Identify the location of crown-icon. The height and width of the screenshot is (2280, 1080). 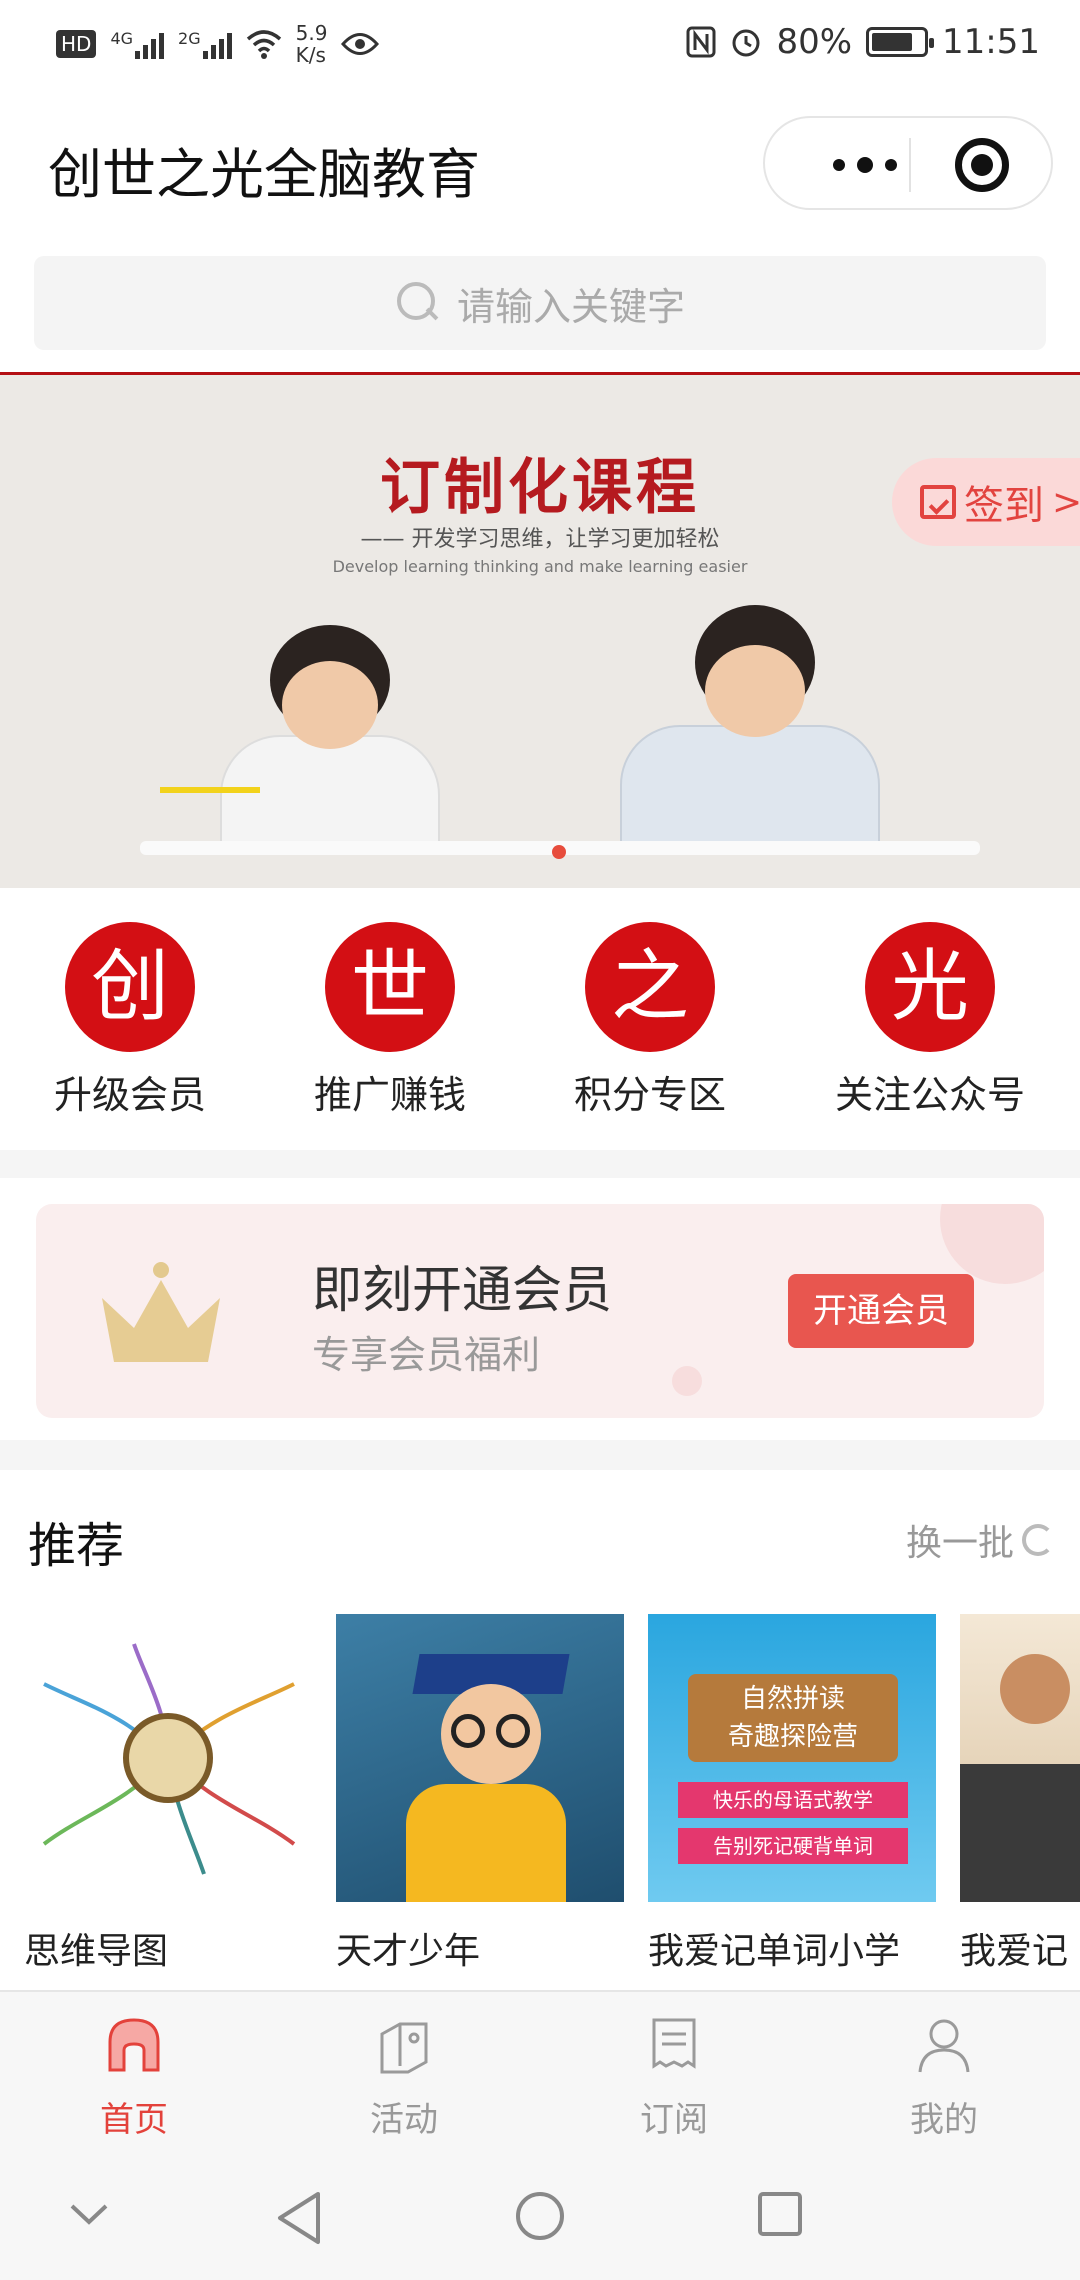
(161, 1312).